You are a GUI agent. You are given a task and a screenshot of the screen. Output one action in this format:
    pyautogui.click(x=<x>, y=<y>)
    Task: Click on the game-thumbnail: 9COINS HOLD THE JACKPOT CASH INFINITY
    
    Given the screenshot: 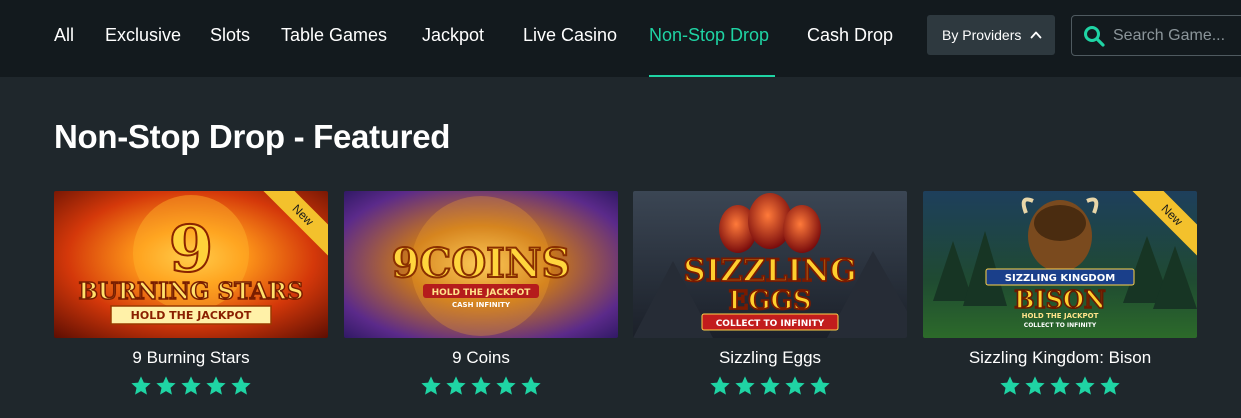 What is the action you would take?
    pyautogui.click(x=481, y=264)
    